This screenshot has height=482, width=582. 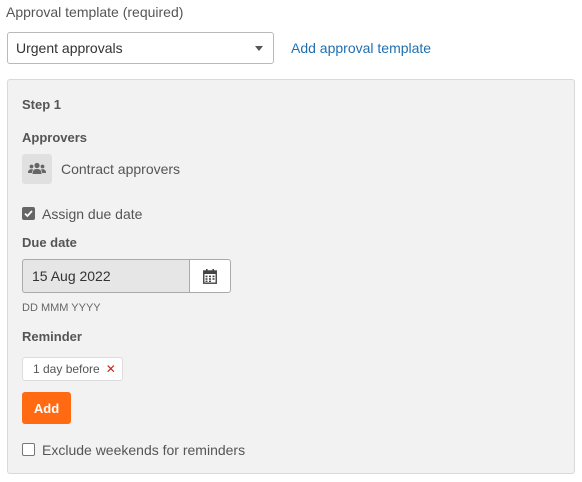 I want to click on due-date-input: 15 Aug 2022, so click(x=106, y=276).